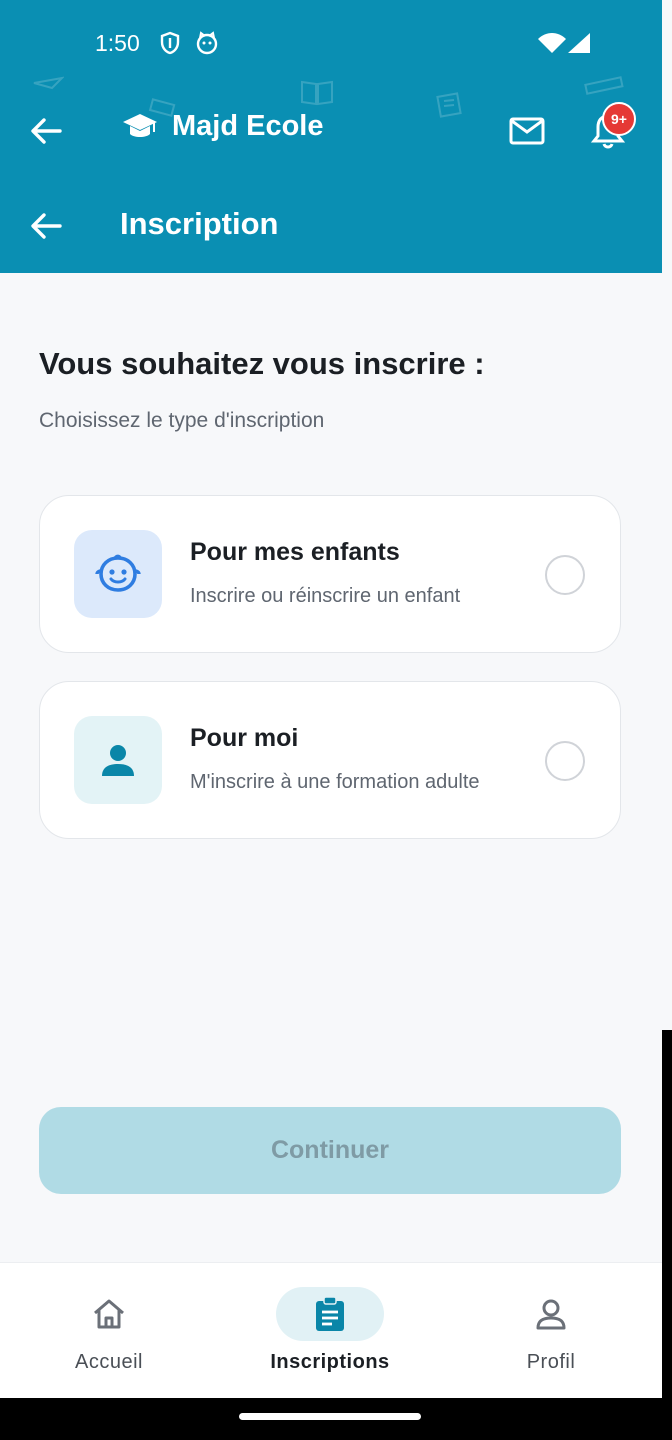 Image resolution: width=672 pixels, height=1440 pixels. I want to click on gesture-home-bar, so click(330, 1416).